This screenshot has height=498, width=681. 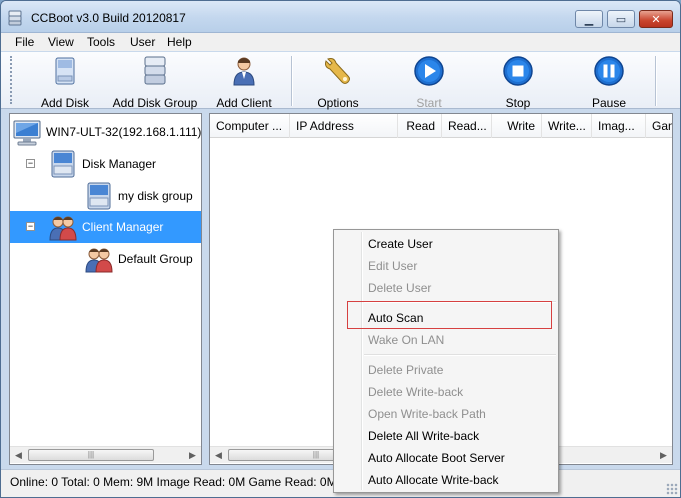 What do you see at coordinates (609, 71) in the screenshot?
I see `pause-icon` at bounding box center [609, 71].